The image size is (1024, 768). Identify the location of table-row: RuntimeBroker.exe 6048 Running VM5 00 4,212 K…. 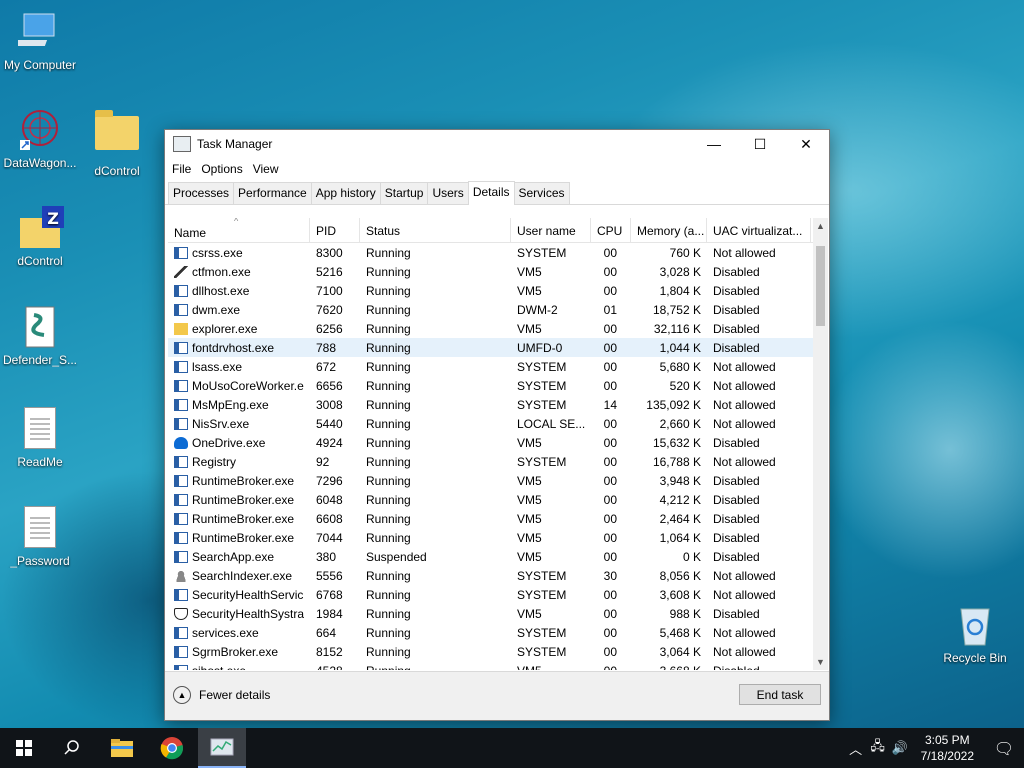
(498, 499).